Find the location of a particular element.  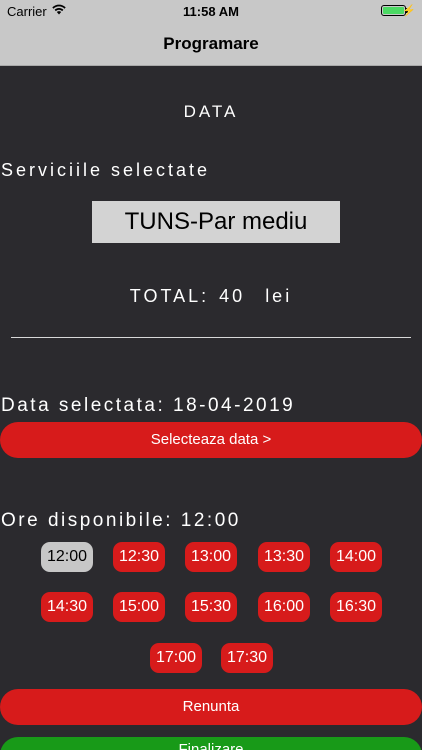

clock-label: 11:58 AM is located at coordinates (211, 11).